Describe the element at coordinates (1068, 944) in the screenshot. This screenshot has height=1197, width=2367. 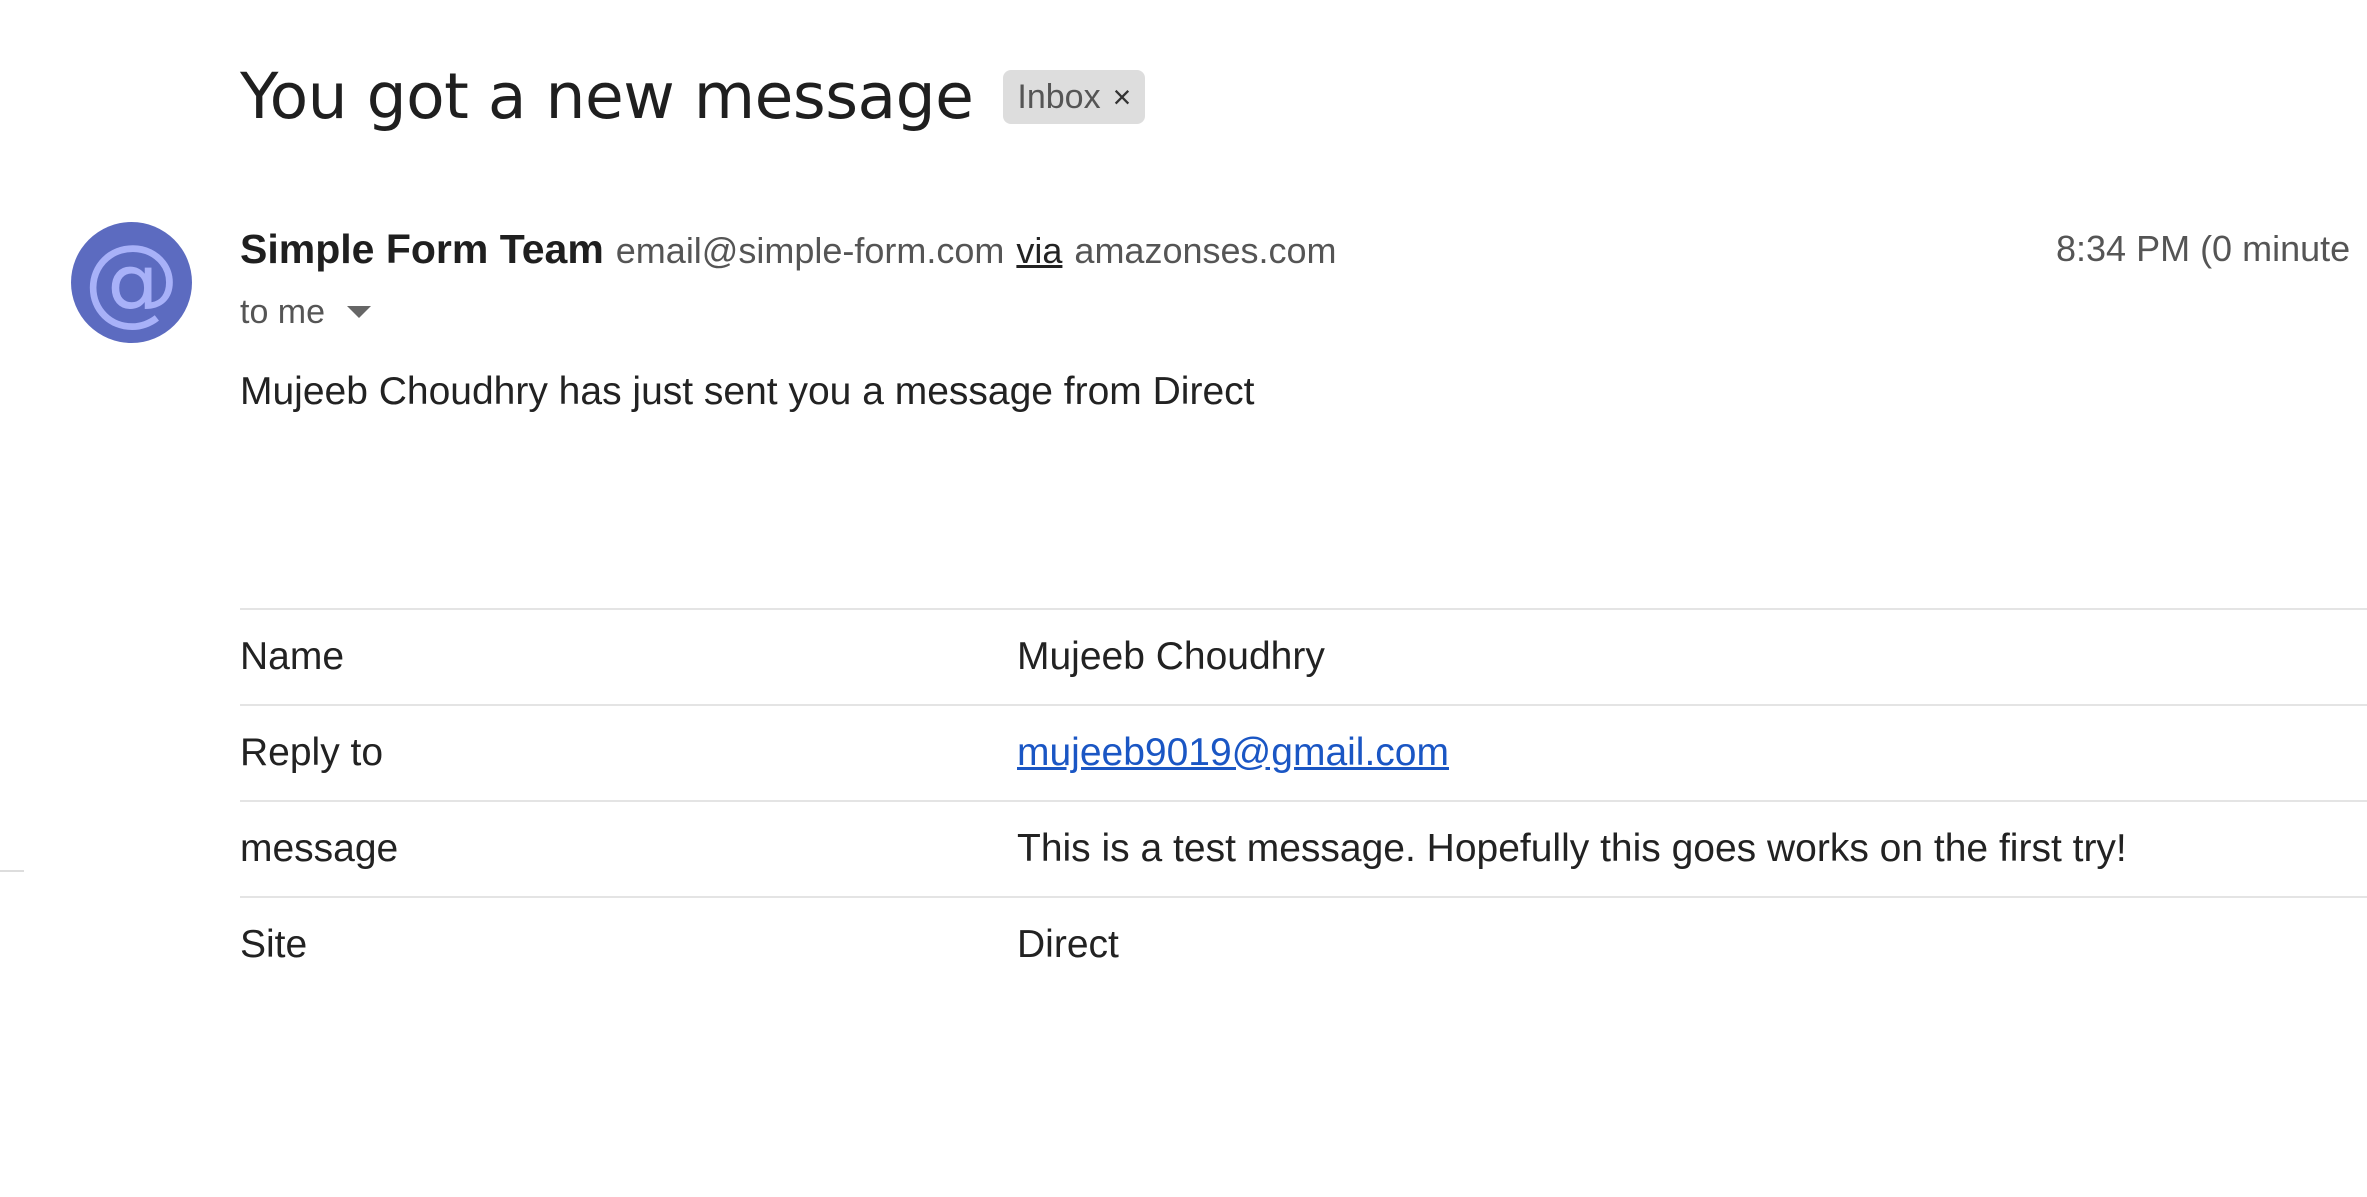
I see `field-value: Direct` at that location.